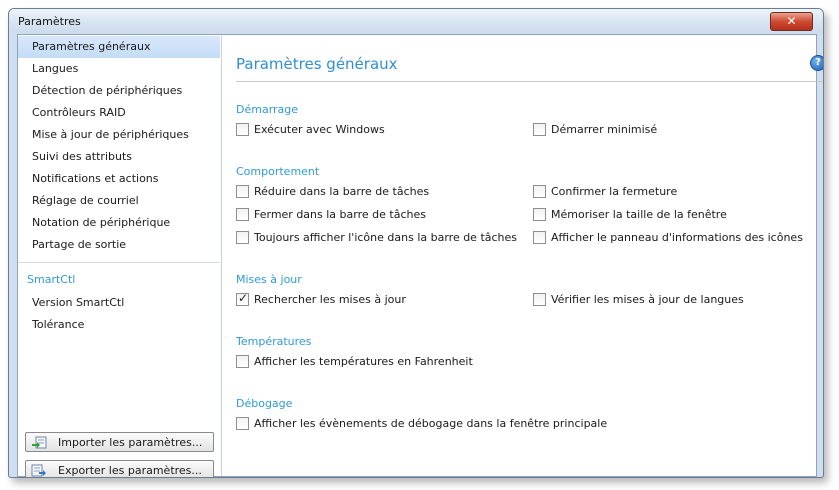 This screenshot has height=490, width=839. Describe the element at coordinates (816, 63) in the screenshot. I see `help-icon: ?` at that location.